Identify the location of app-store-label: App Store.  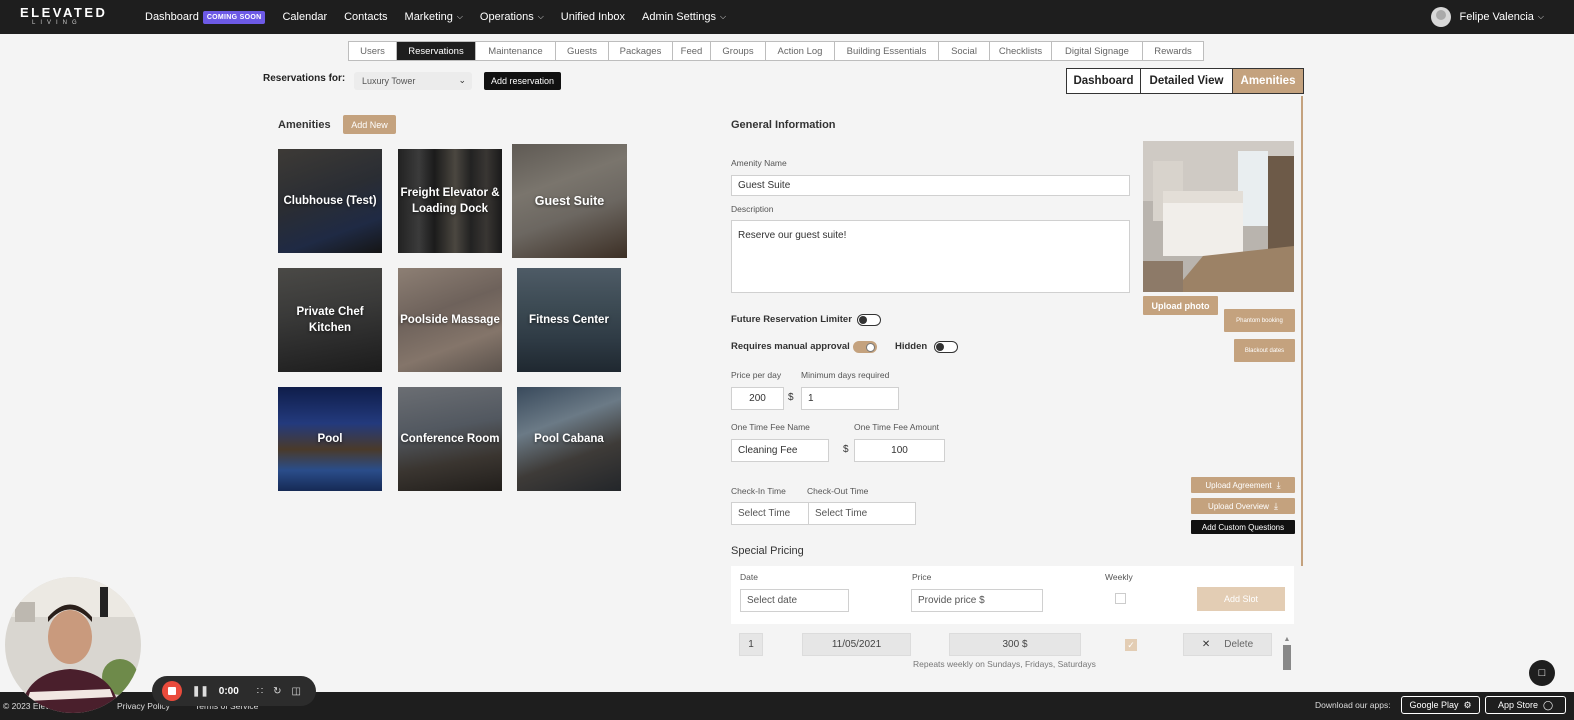
(1517, 705).